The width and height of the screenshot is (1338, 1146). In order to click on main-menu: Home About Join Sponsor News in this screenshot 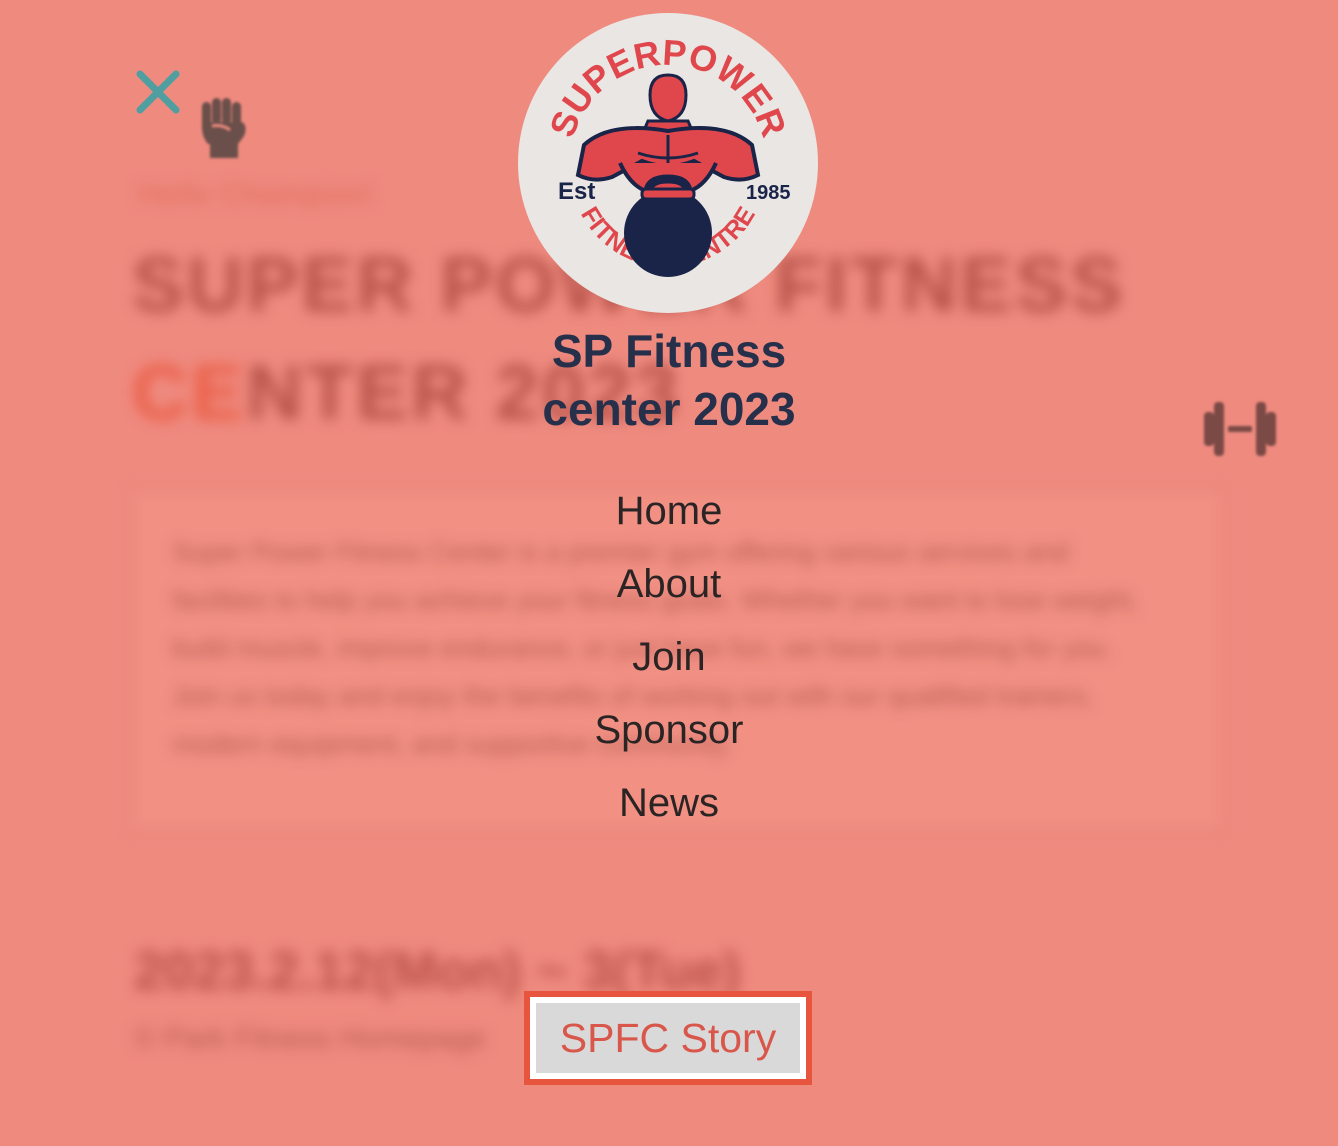, I will do `click(669, 664)`.